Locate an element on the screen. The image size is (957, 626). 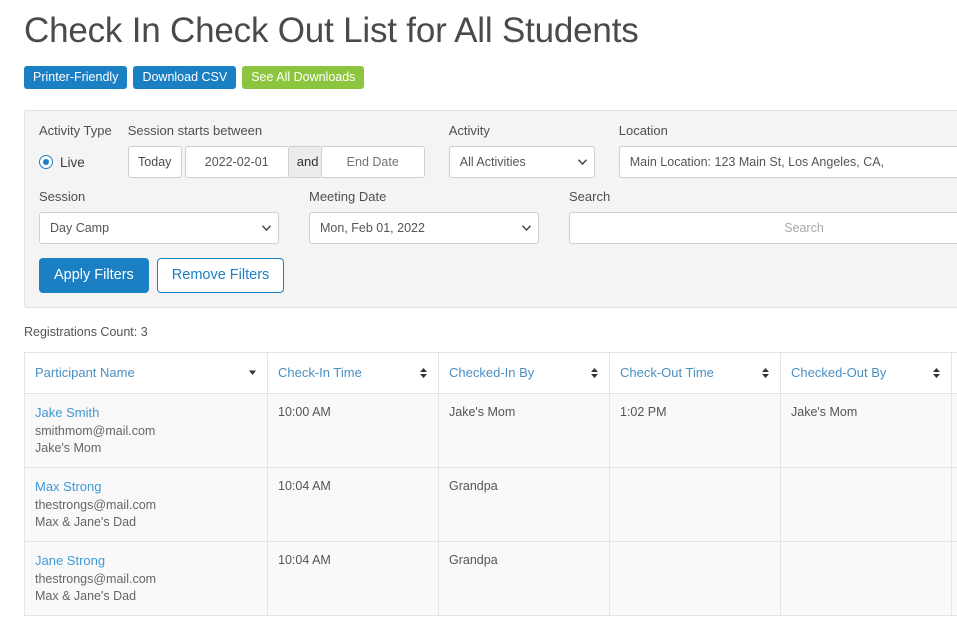
column-header-check-out-time: Check-Out Time is located at coordinates (695, 373).